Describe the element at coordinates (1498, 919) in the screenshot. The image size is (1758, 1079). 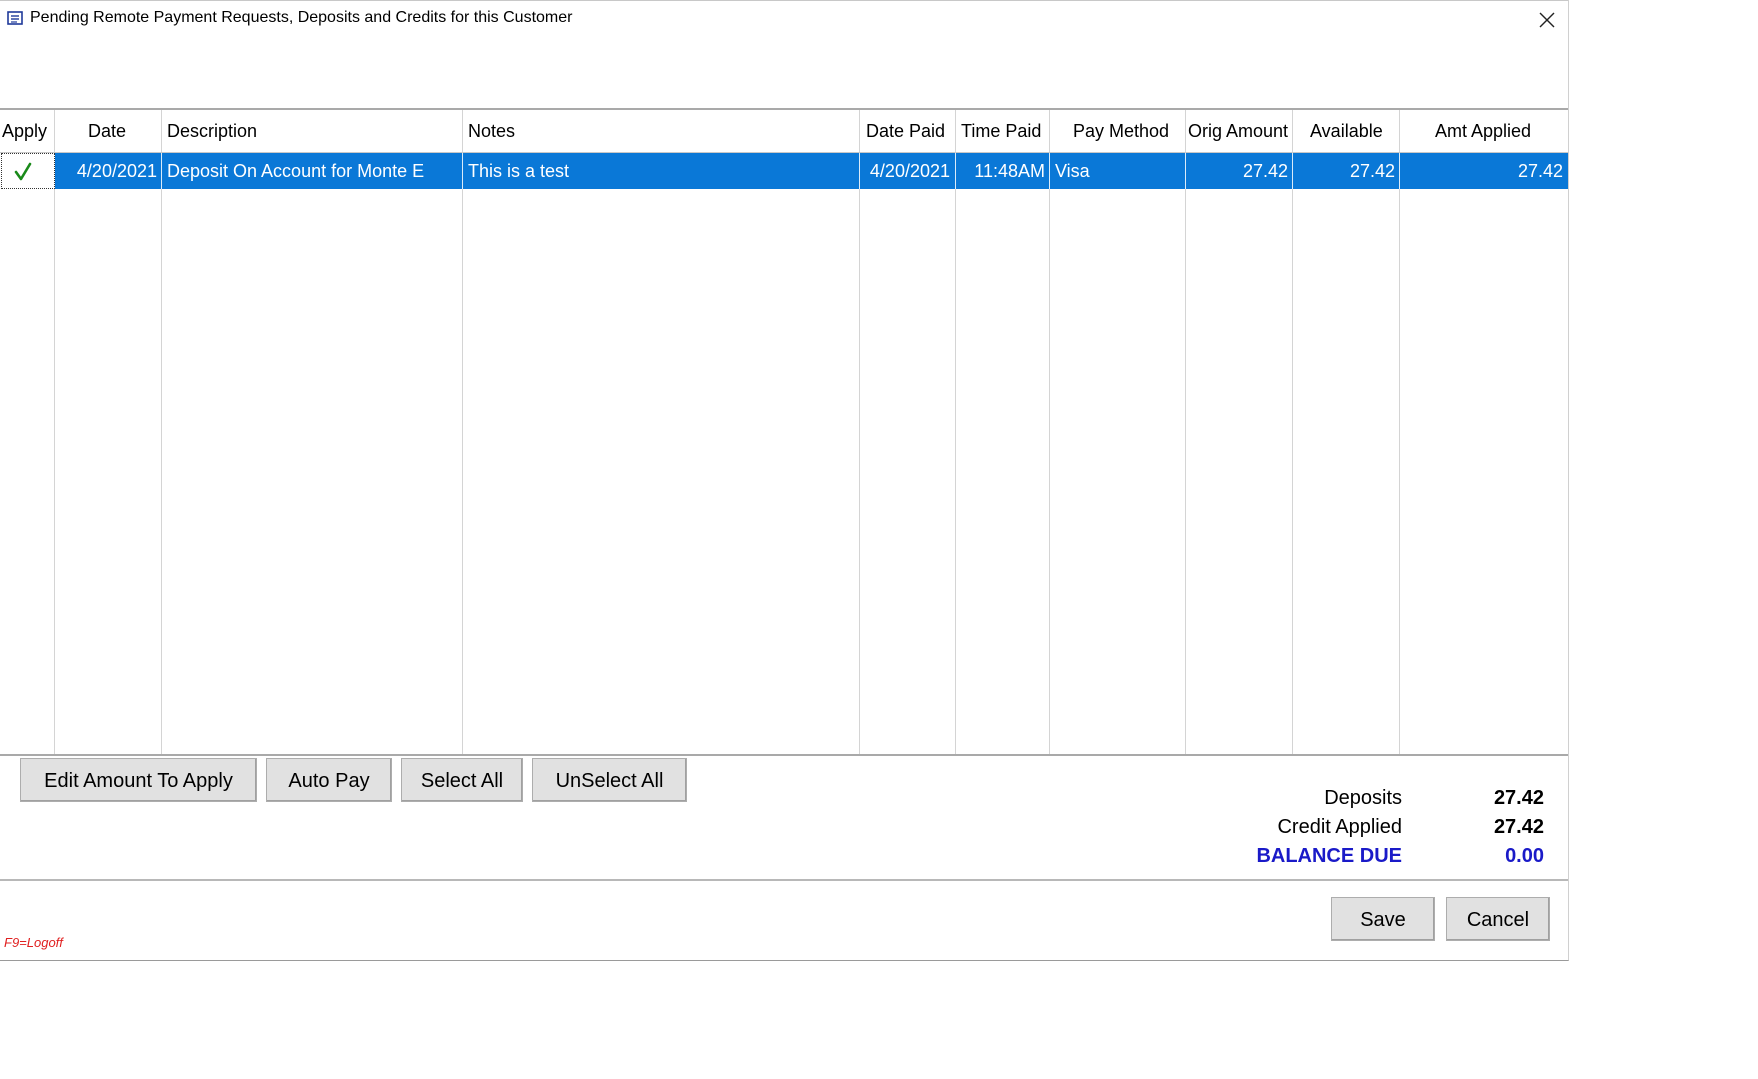
I see `cancel-button: Cancel` at that location.